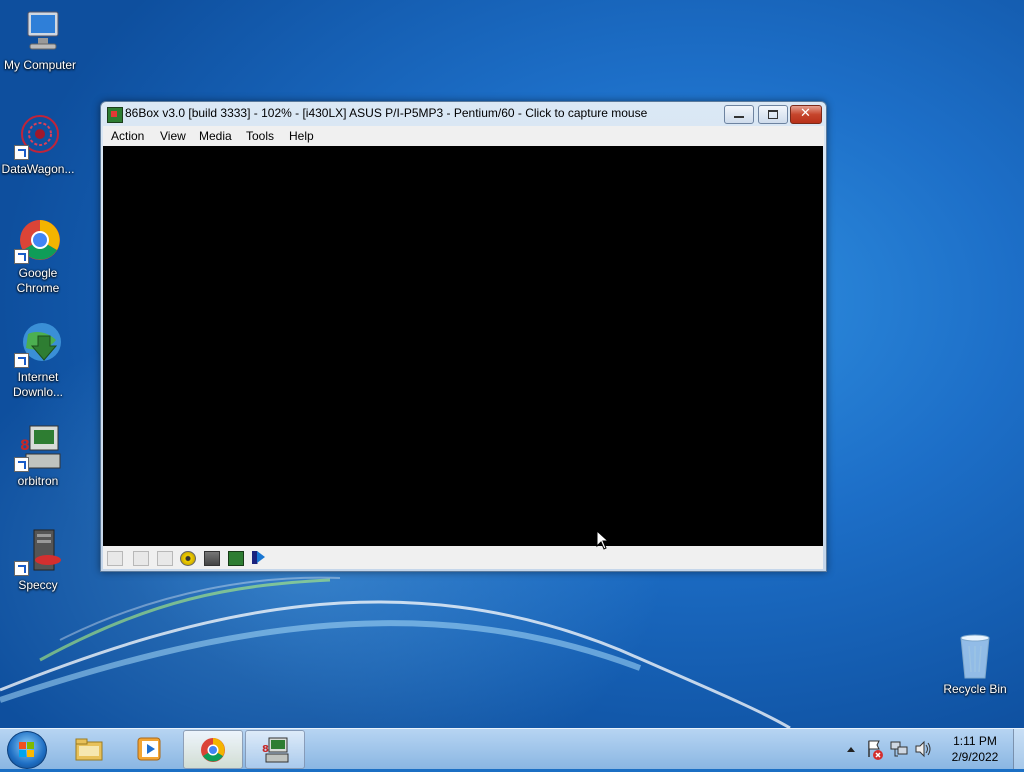  I want to click on menu-media: Media, so click(215, 136).